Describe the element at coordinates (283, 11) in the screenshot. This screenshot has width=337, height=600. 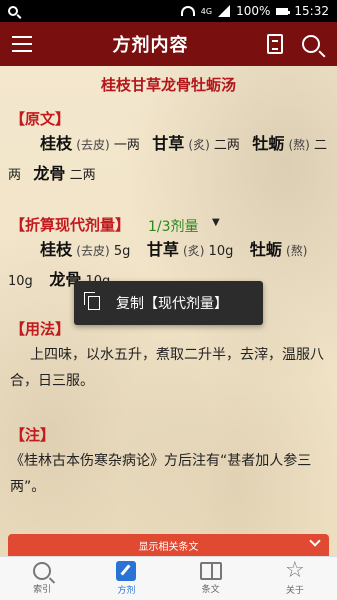
I see `battery-icon` at that location.